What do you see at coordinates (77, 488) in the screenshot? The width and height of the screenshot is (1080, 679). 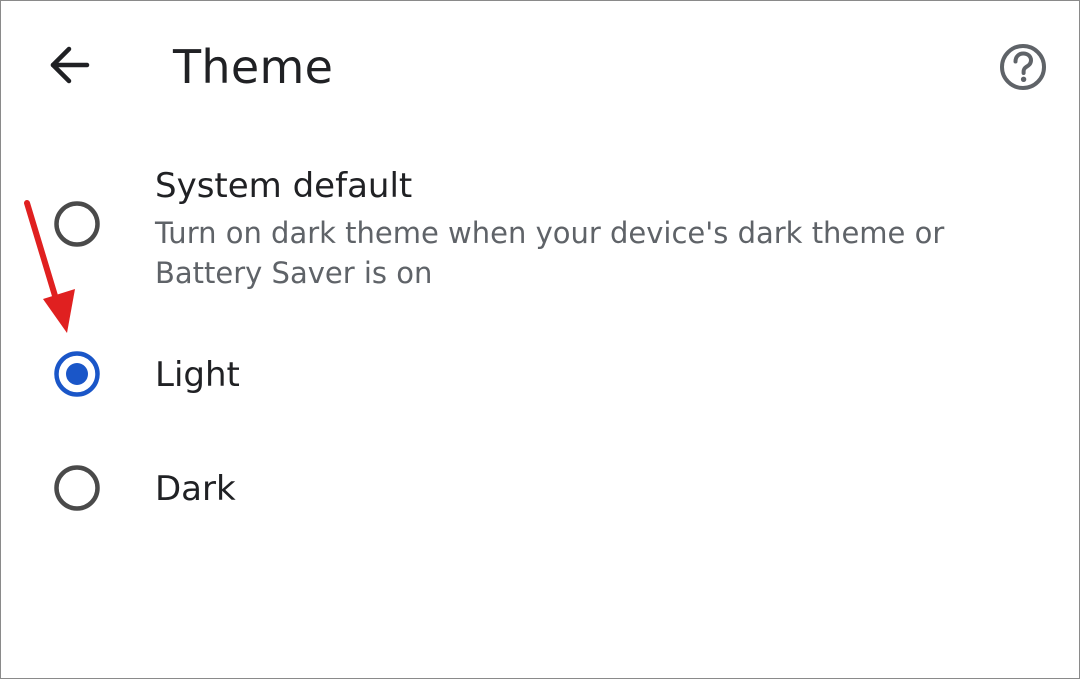 I see `radio-dark` at bounding box center [77, 488].